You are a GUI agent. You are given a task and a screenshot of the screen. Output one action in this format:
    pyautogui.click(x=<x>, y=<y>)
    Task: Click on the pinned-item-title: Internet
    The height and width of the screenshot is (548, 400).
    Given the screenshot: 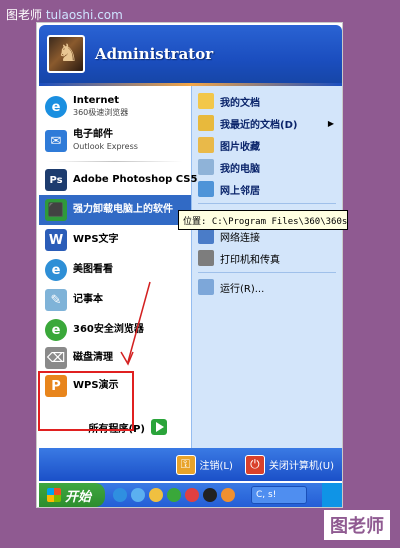 What is the action you would take?
    pyautogui.click(x=96, y=100)
    